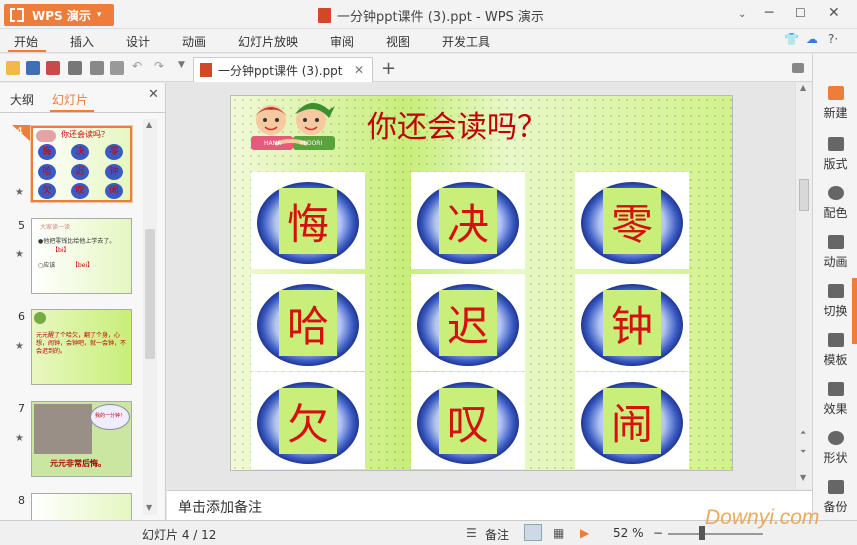 Image resolution: width=857 pixels, height=545 pixels. I want to click on notes-icon: ☰, so click(471, 533).